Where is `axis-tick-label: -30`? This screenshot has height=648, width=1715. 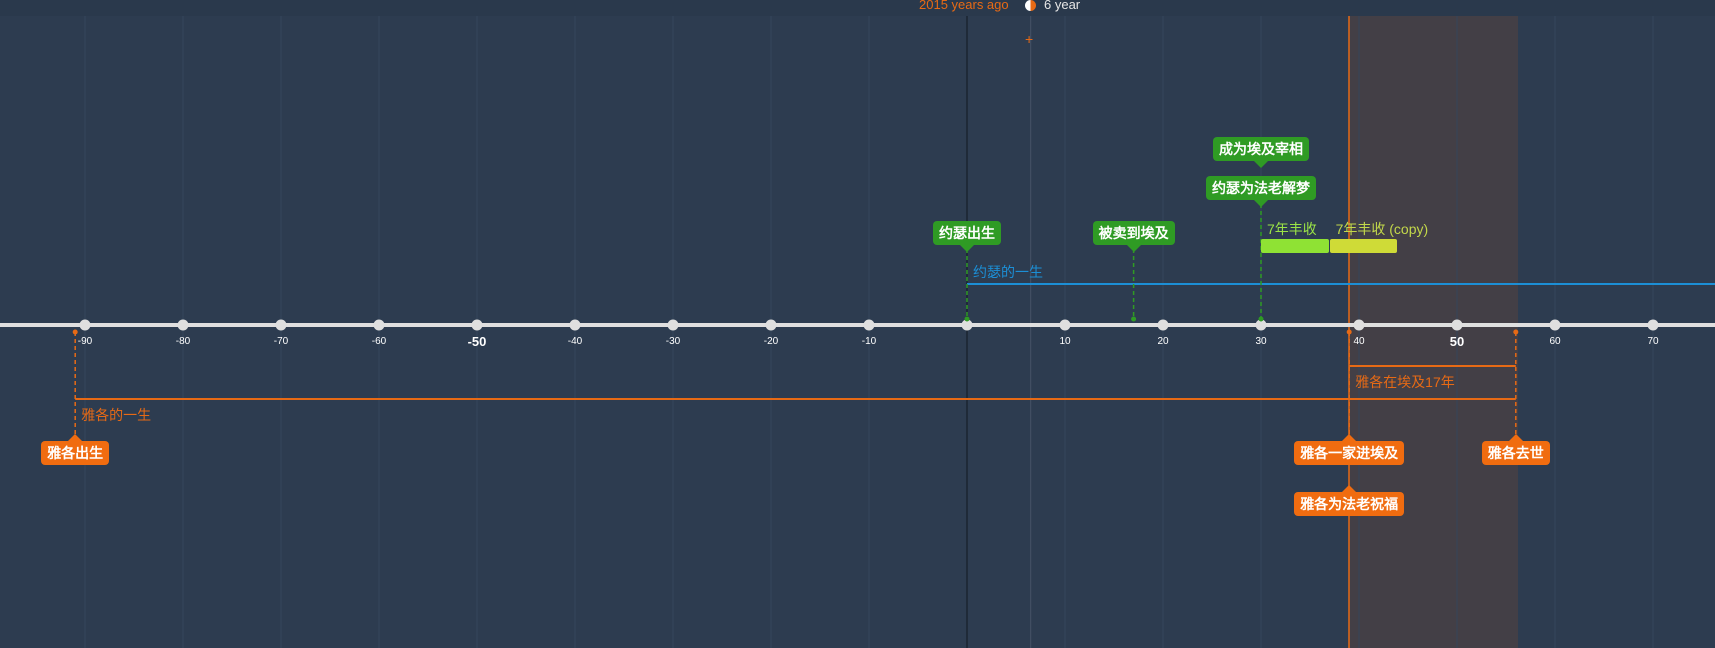 axis-tick-label: -30 is located at coordinates (673, 341).